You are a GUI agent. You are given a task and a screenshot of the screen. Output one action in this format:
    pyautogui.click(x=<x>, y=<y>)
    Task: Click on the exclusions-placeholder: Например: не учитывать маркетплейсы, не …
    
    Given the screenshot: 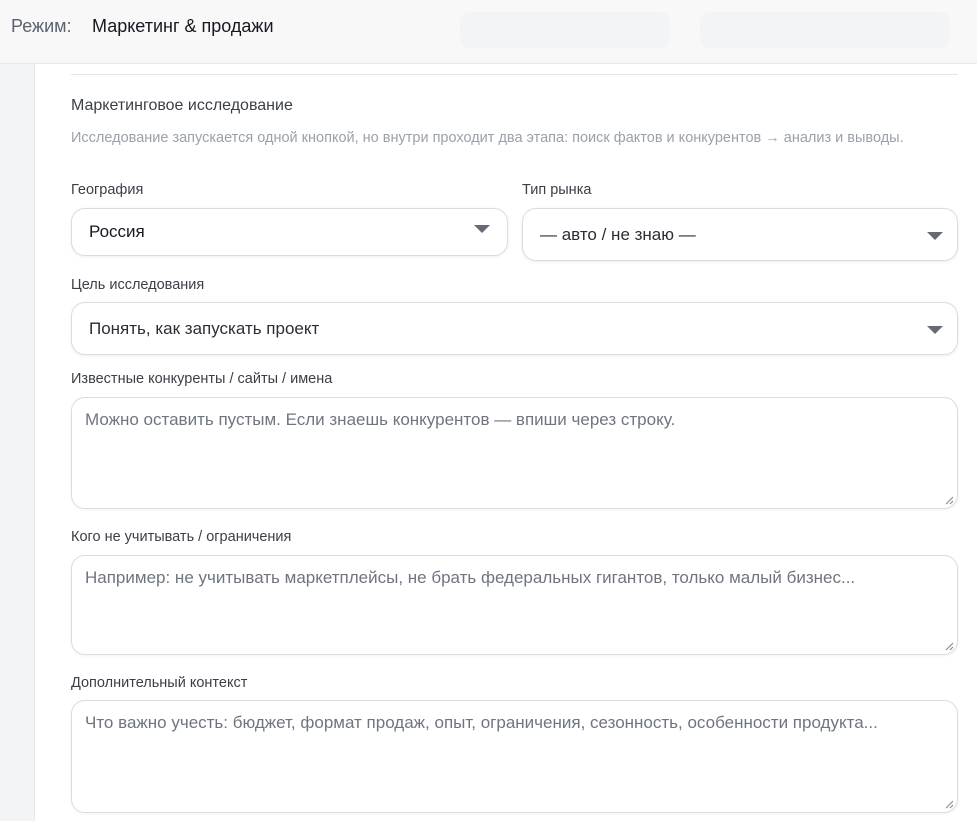 What is the action you would take?
    pyautogui.click(x=470, y=577)
    